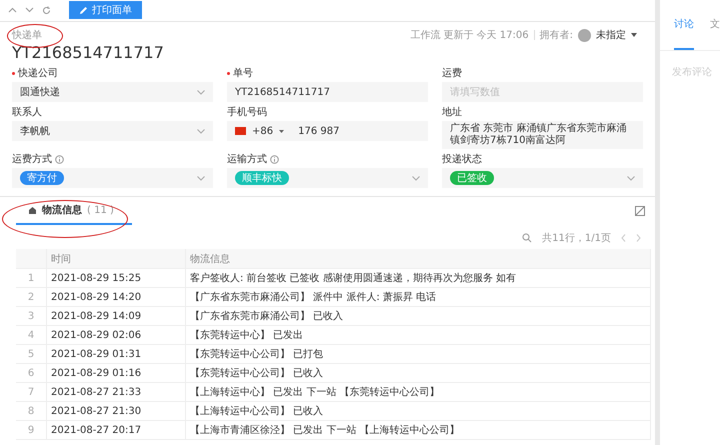 This screenshot has height=445, width=720. Describe the element at coordinates (418, 335) in the screenshot. I see `table-cell: 【东莞转运中心】 已发出` at that location.